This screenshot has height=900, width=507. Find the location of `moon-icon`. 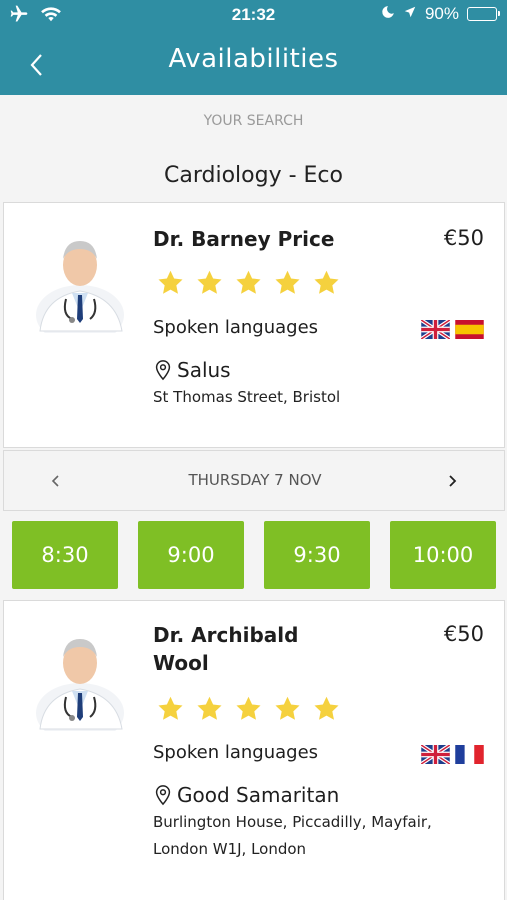

moon-icon is located at coordinates (388, 14).